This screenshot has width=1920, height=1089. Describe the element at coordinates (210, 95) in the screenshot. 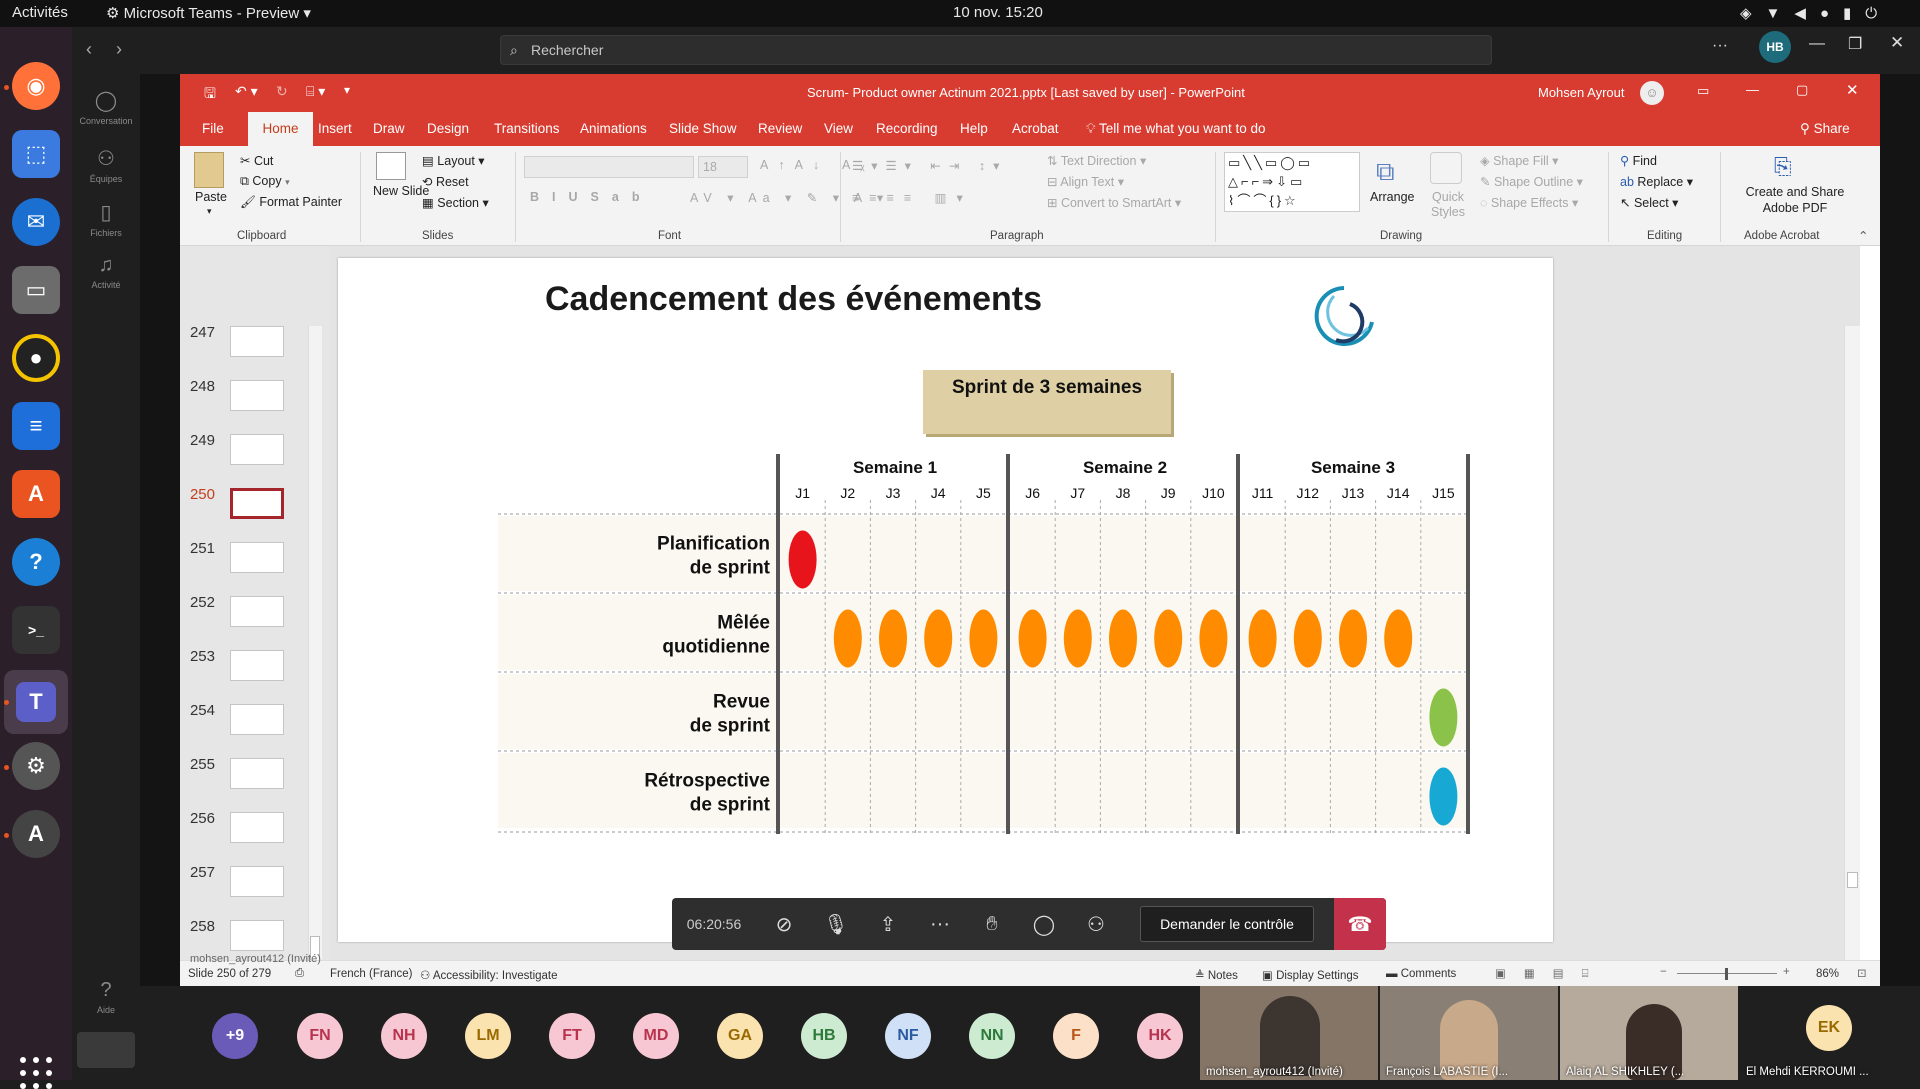

I see `save-icon: 🖫` at that location.